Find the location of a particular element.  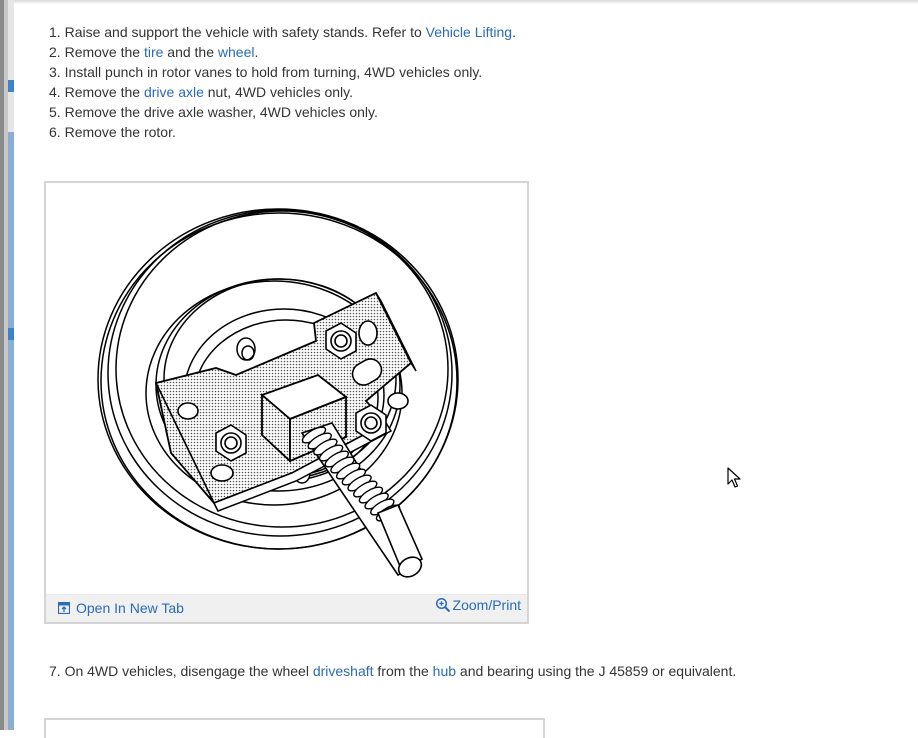

link-drive-axle: drive axle is located at coordinates (174, 92).